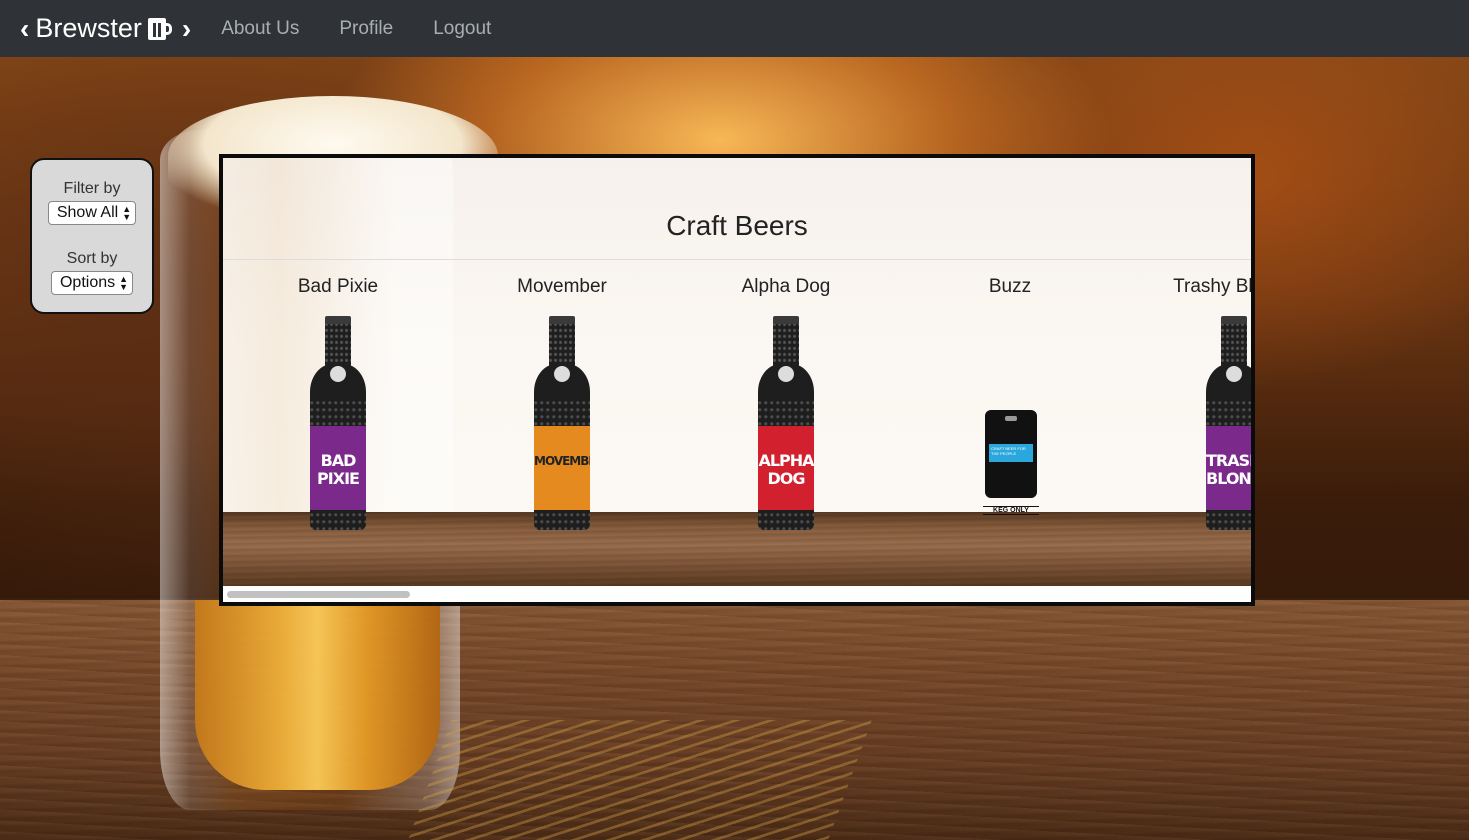  I want to click on filter-select-value: Show All, so click(87, 212).